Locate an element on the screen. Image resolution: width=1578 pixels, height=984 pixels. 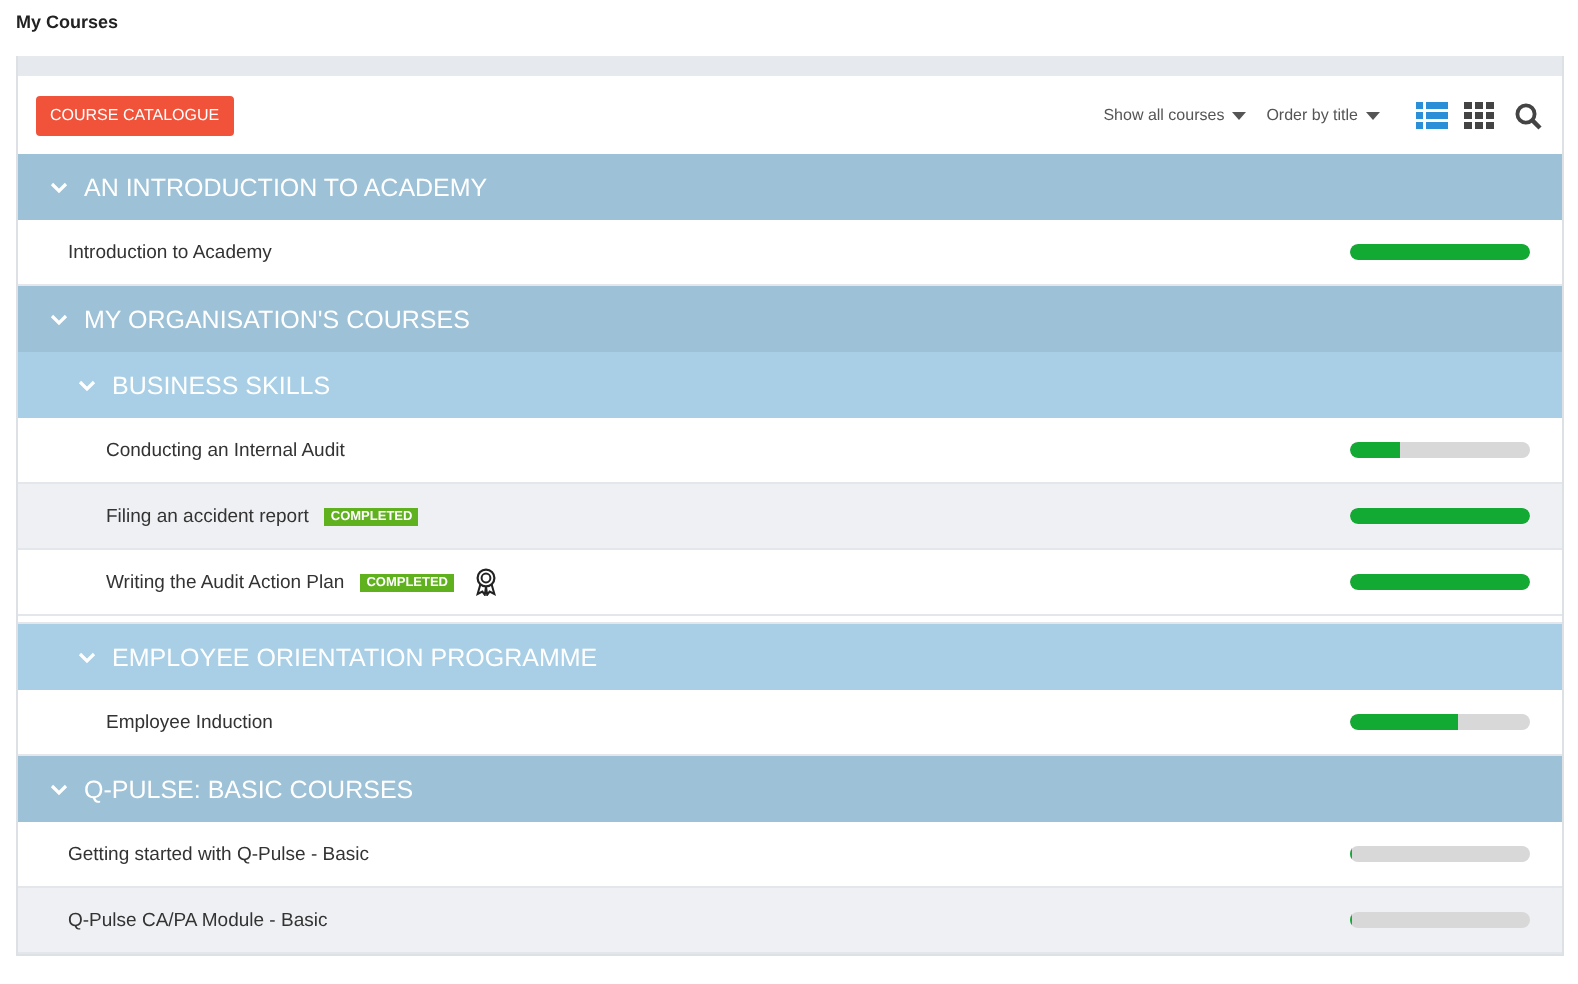
award-icon is located at coordinates (486, 582).